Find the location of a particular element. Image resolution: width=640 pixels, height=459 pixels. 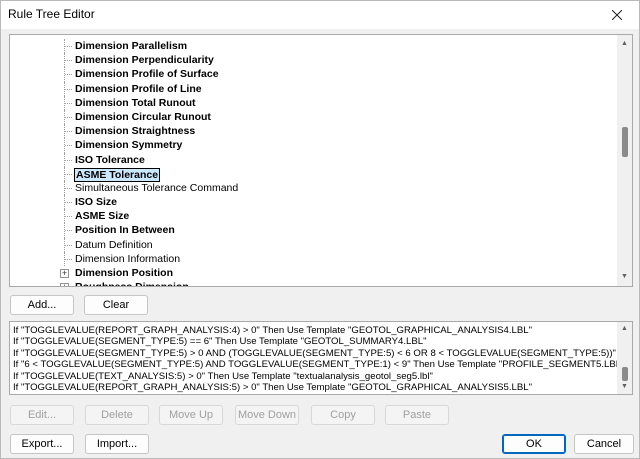

tree-item-label: ISO Tolerance is located at coordinates (110, 160).